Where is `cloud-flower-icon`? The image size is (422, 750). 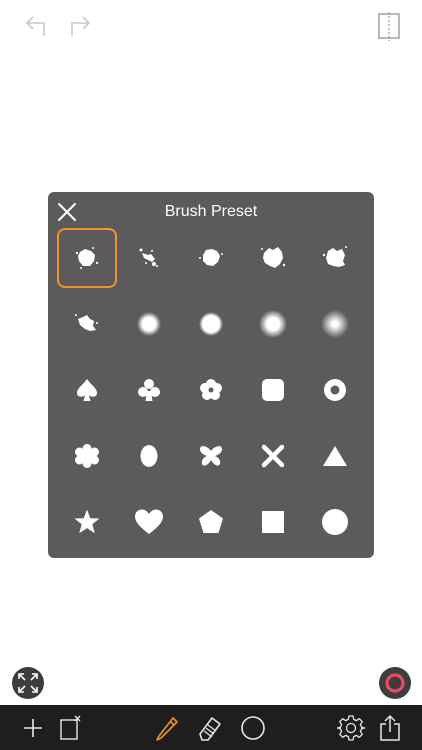
cloud-flower-icon is located at coordinates (87, 456).